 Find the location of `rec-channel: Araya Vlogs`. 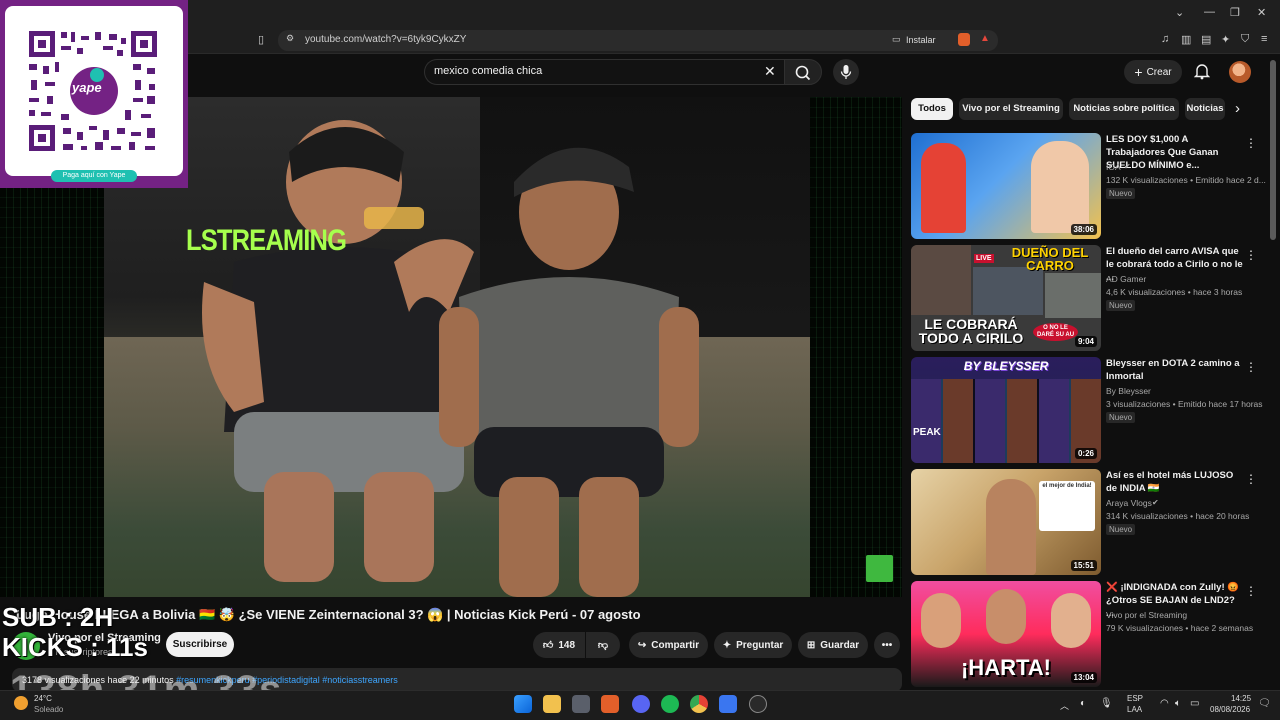

rec-channel: Araya Vlogs is located at coordinates (1129, 503).